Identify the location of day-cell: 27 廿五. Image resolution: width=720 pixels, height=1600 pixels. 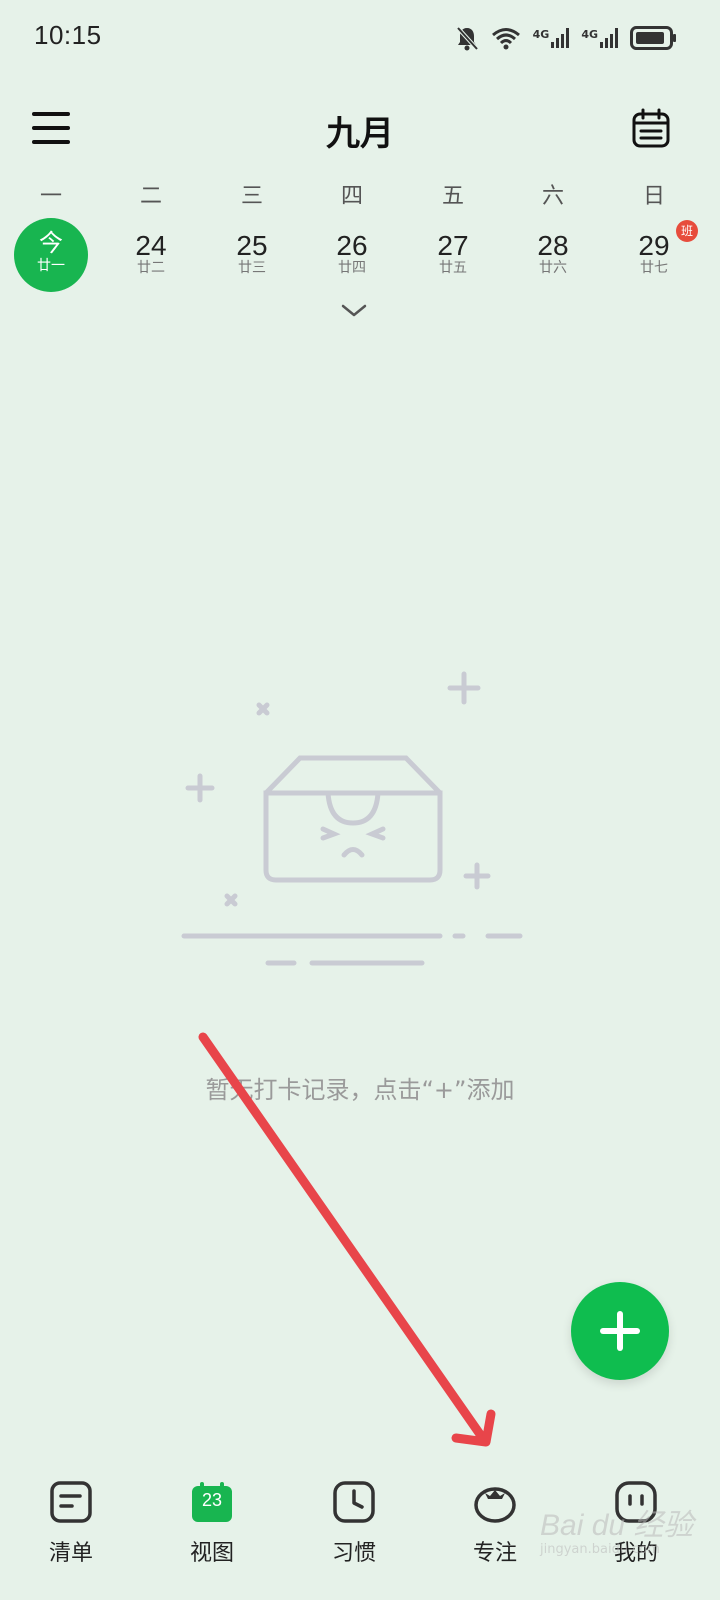
(453, 256).